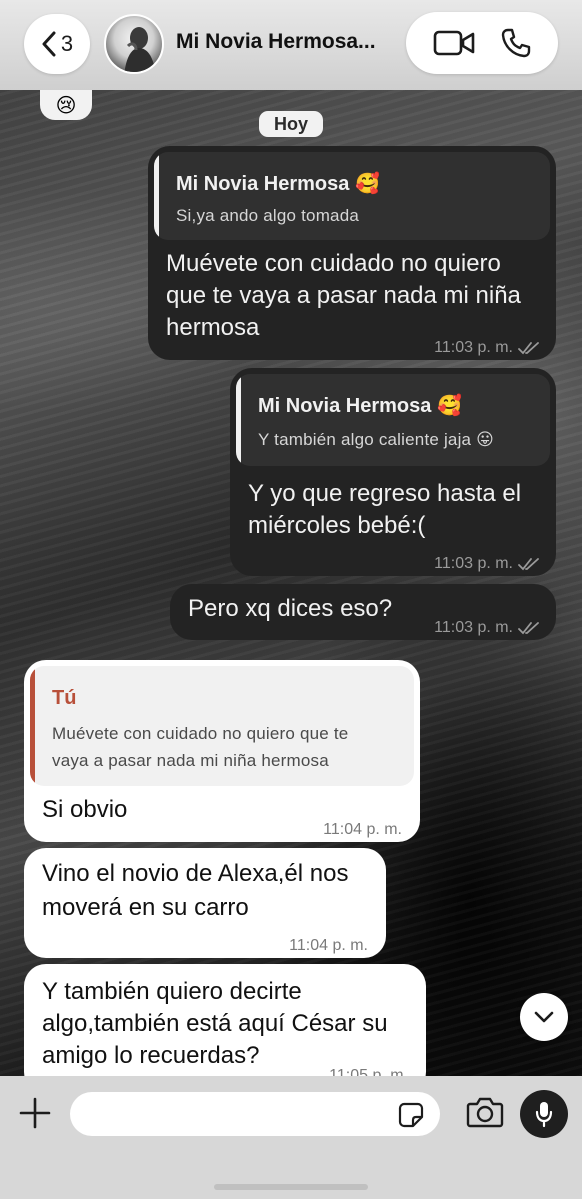 The width and height of the screenshot is (582, 1199). What do you see at coordinates (337, 525) in the screenshot?
I see `message-text: miércoles bebé:(` at bounding box center [337, 525].